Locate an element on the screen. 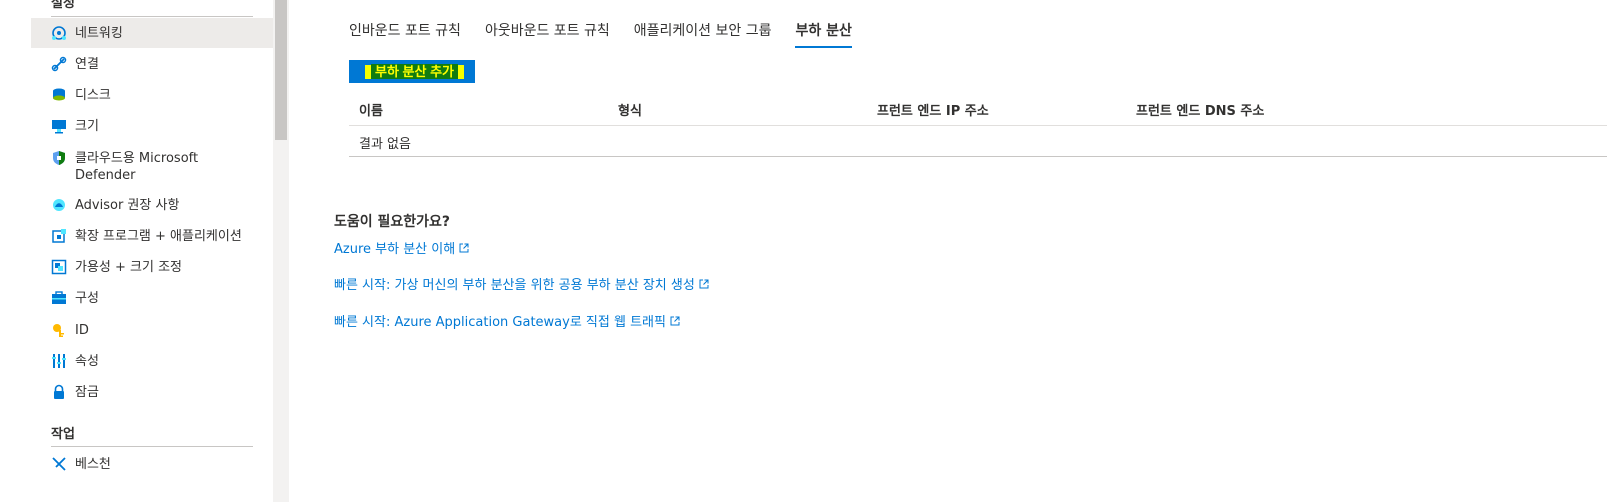 Image resolution: width=1607 pixels, height=502 pixels. sidebar-item-properties: 속성 is located at coordinates (152, 361).